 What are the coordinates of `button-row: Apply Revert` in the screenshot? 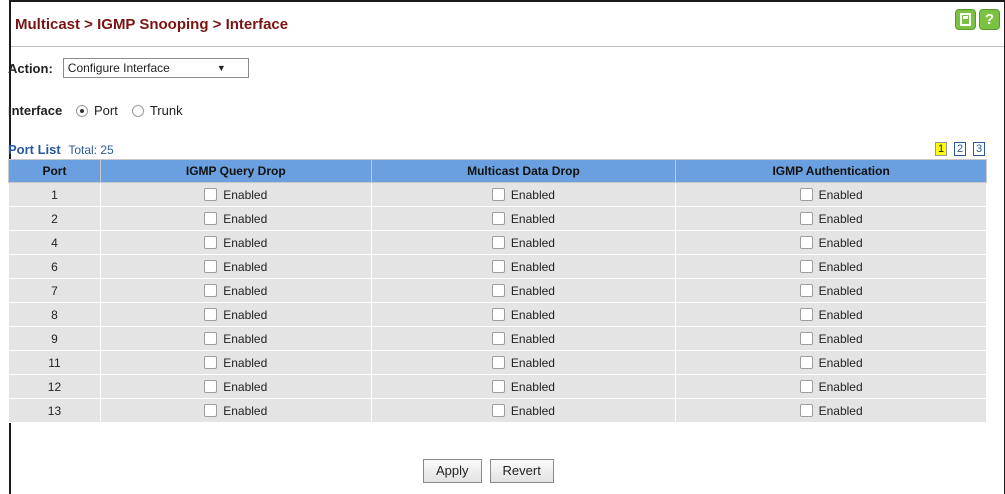 It's located at (488, 471).